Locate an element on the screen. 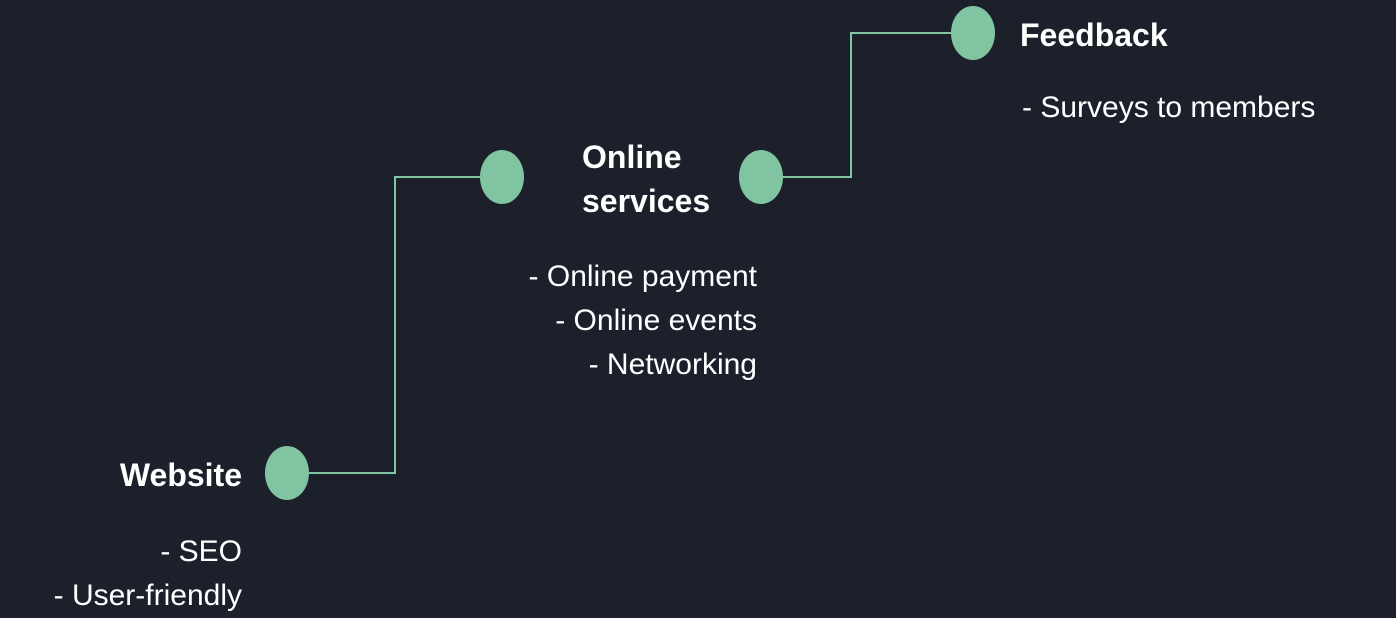 The width and height of the screenshot is (1396, 618). online-services-title-line: services is located at coordinates (646, 201).